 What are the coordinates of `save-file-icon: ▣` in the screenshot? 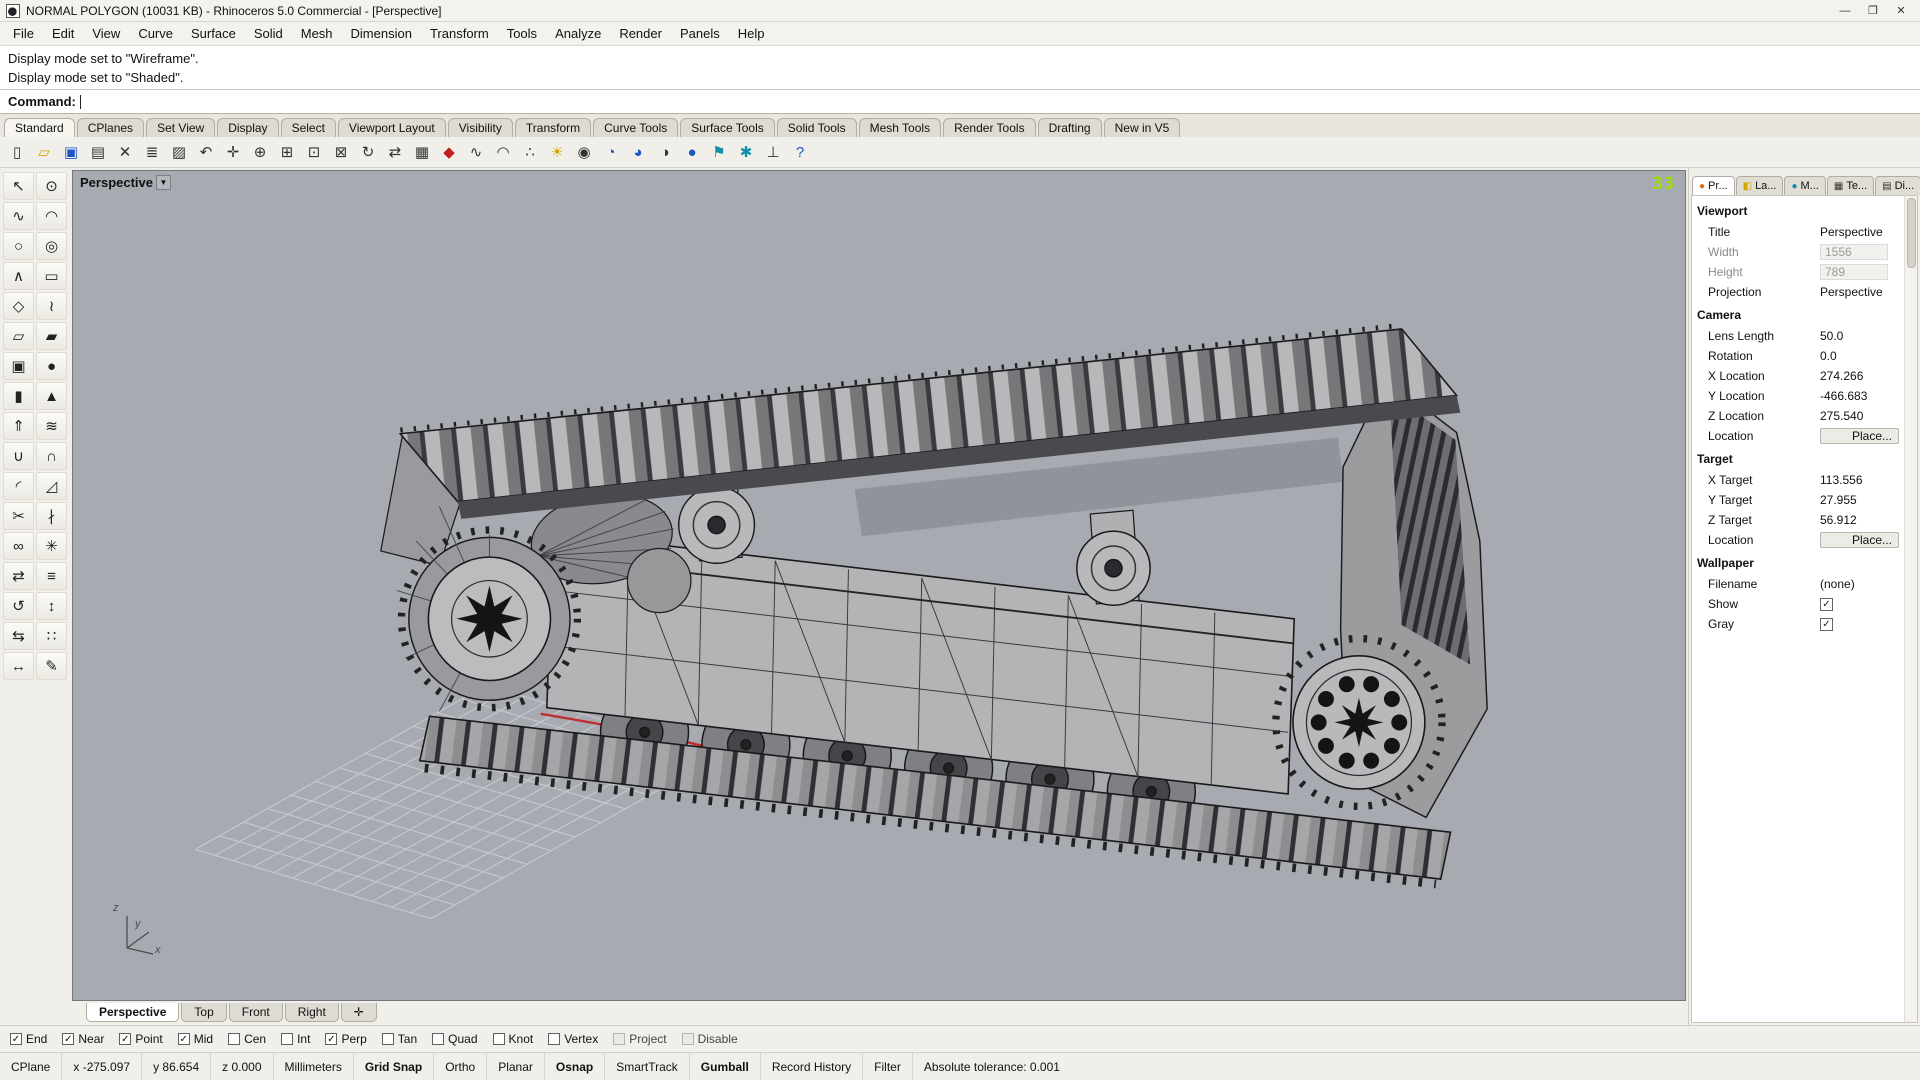 It's located at (71, 152).